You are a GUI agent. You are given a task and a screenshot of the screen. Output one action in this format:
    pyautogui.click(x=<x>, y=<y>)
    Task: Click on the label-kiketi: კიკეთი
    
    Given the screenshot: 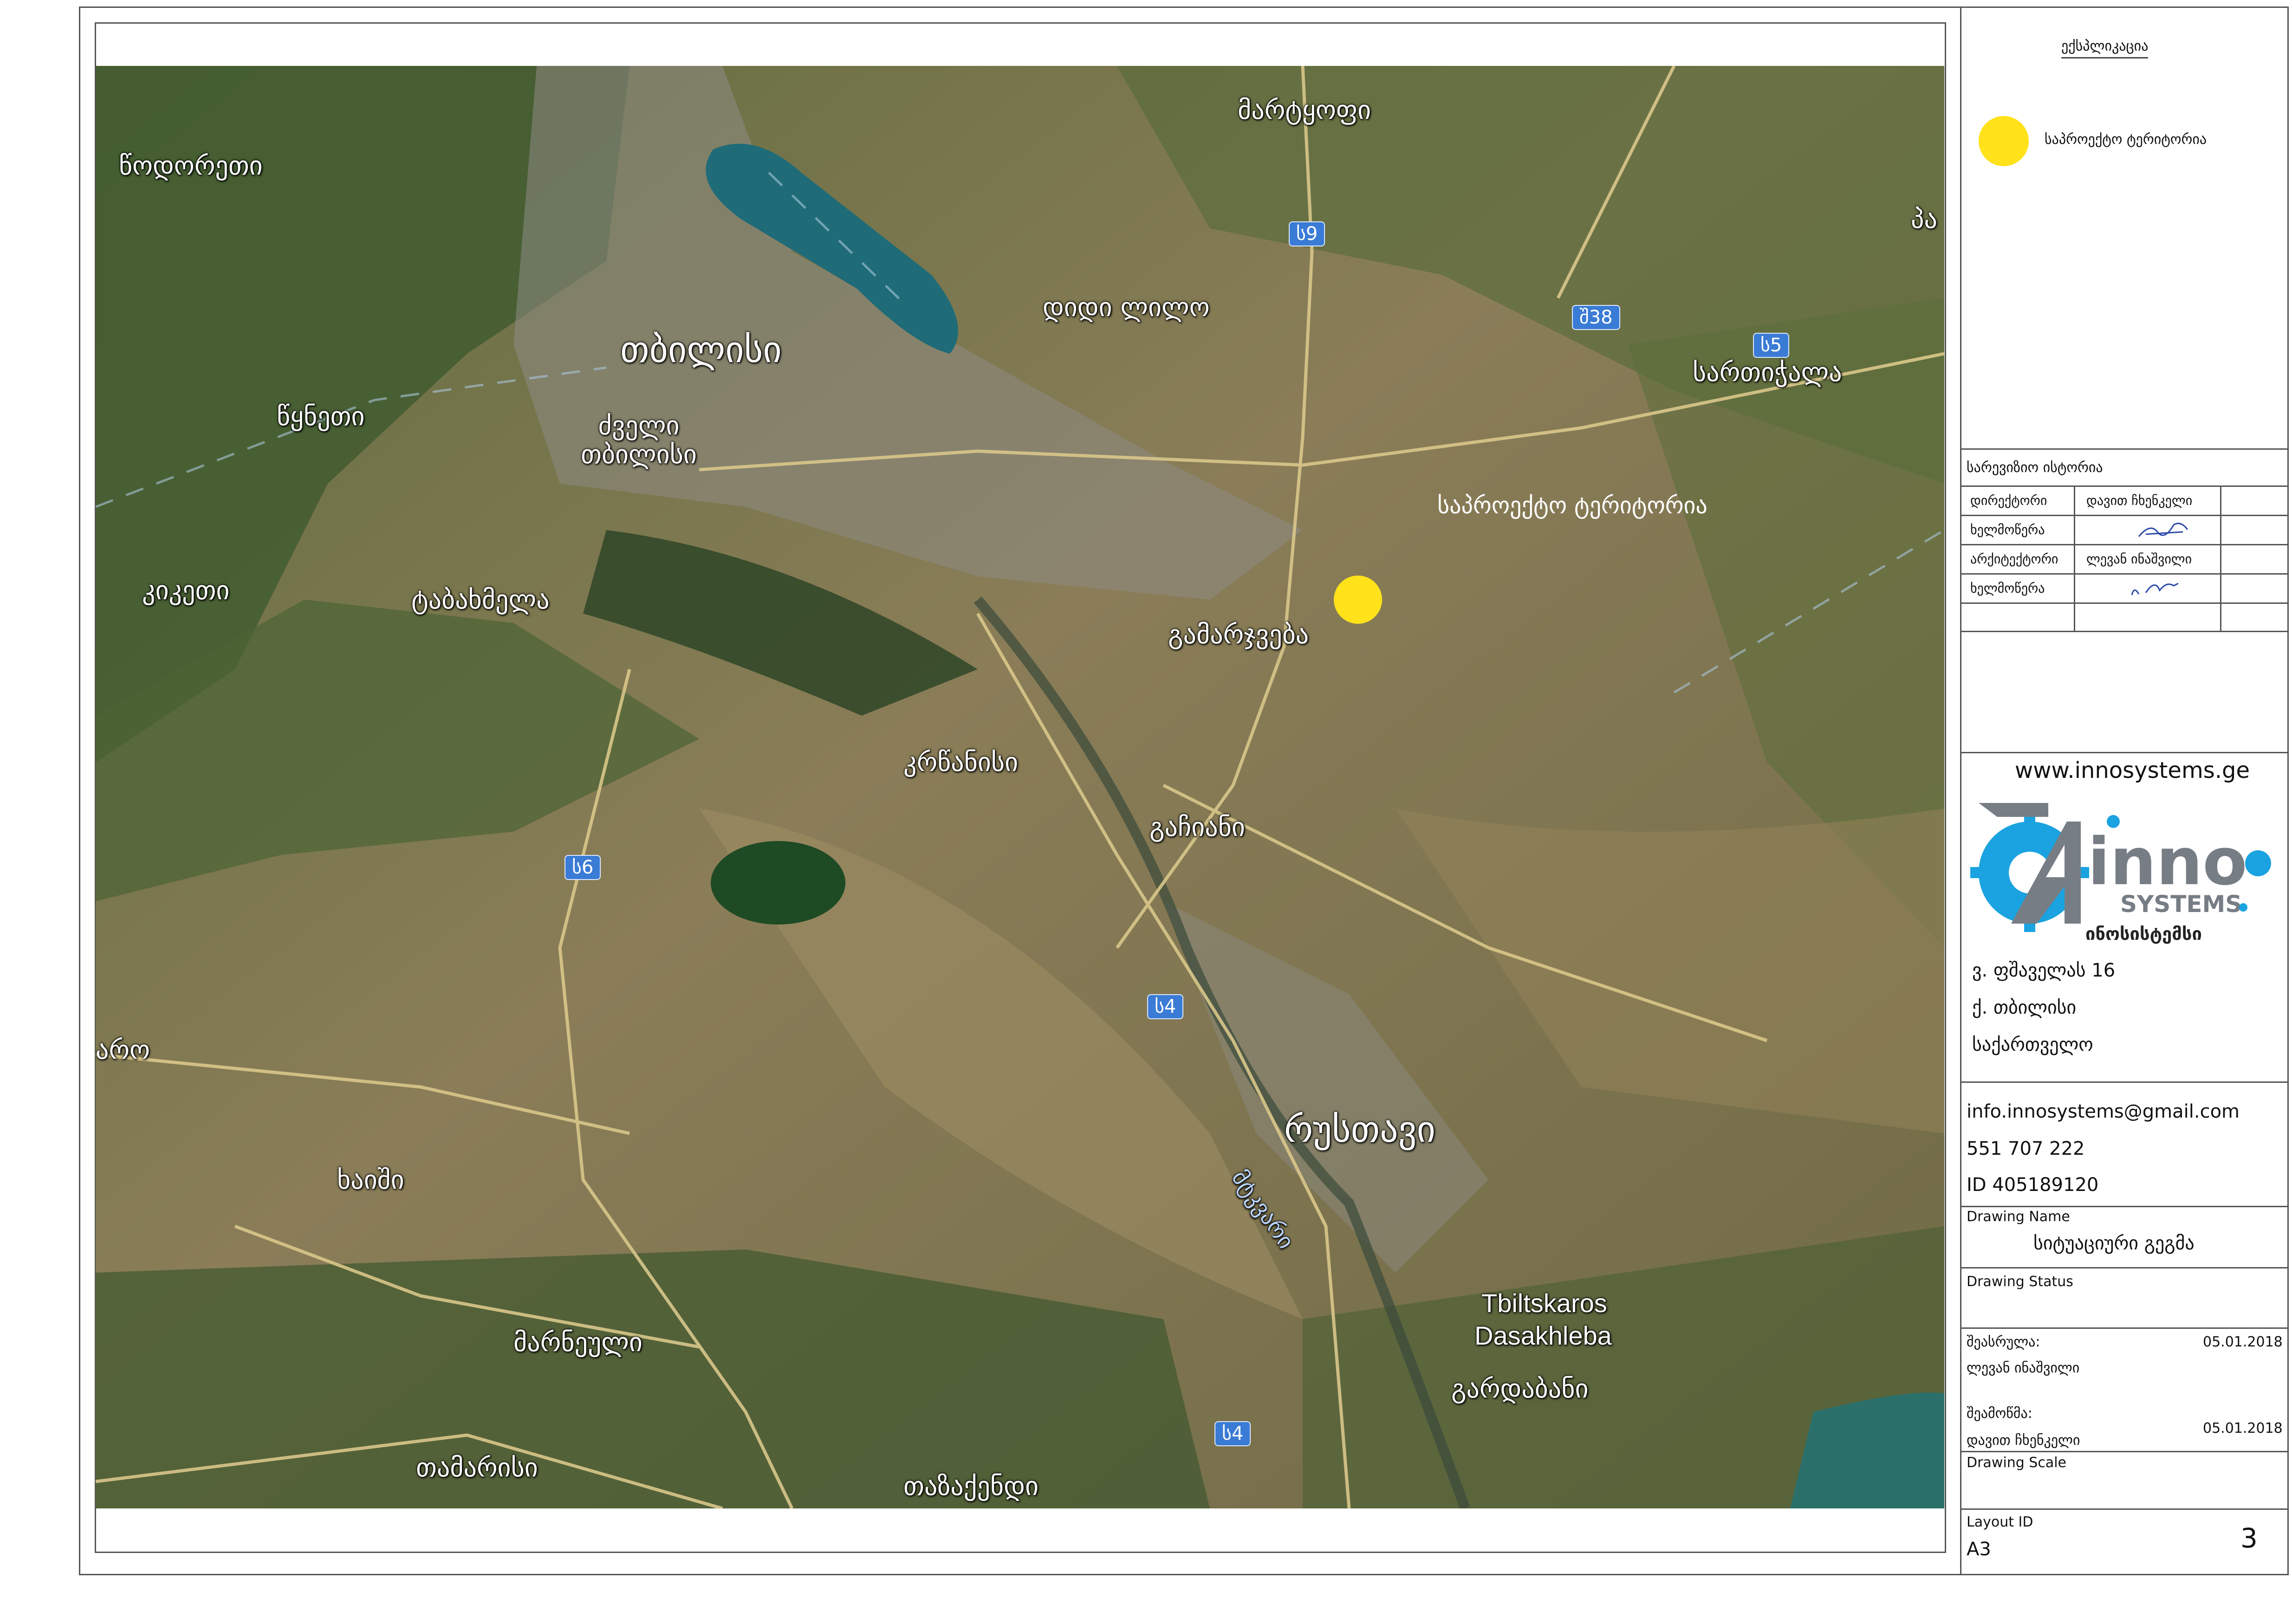 What is the action you would take?
    pyautogui.click(x=186, y=591)
    